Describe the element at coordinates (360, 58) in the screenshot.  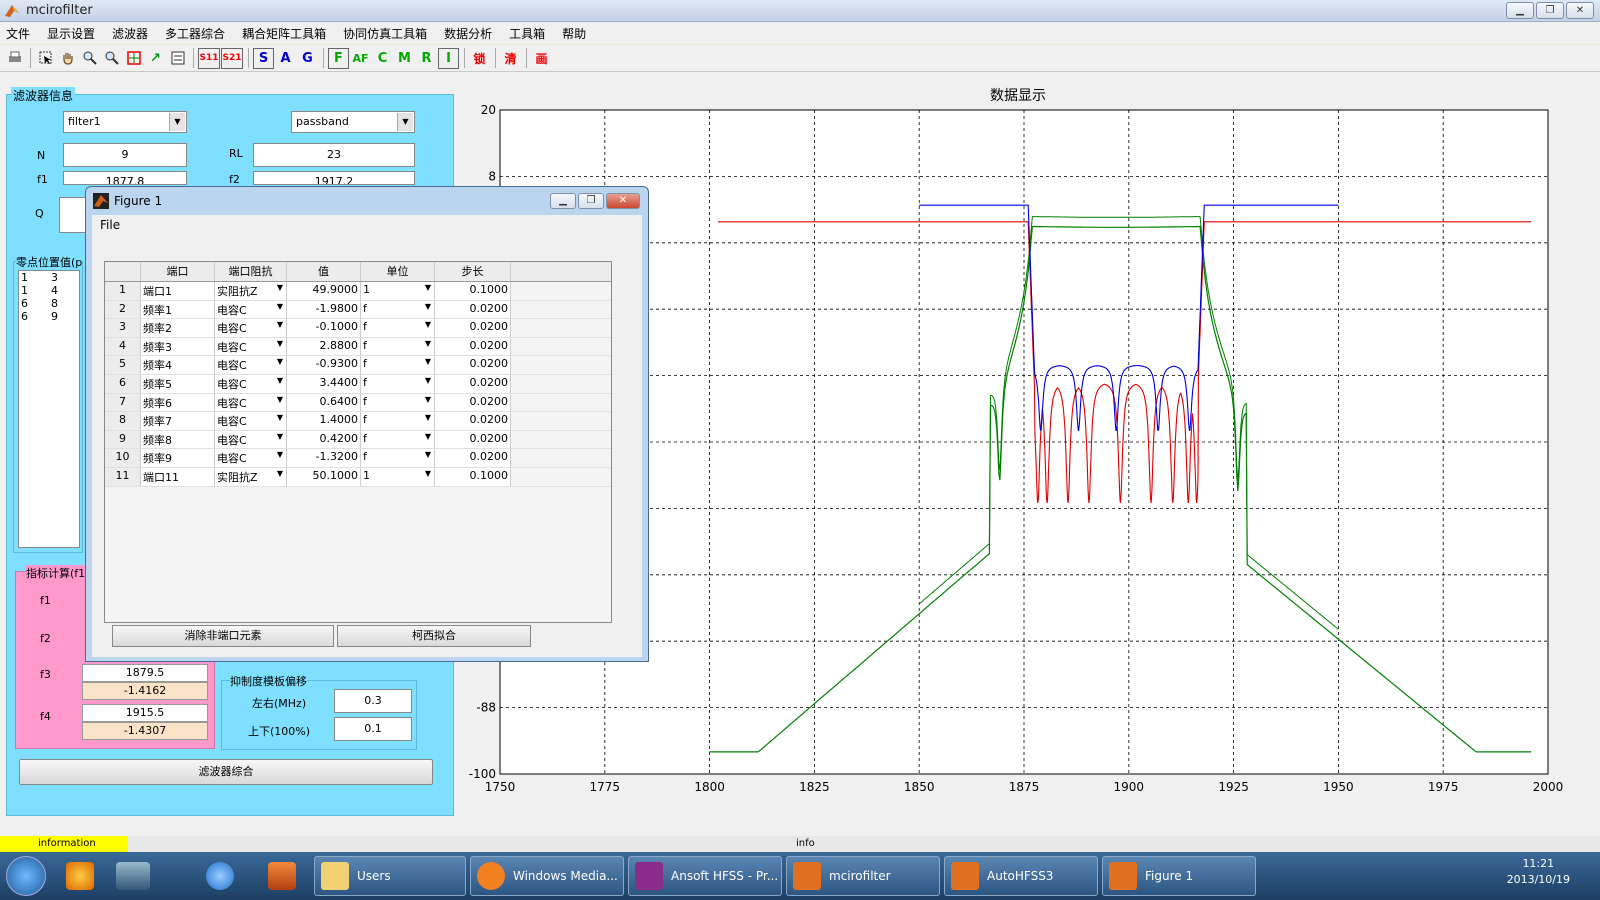
I see `af-button: AF` at that location.